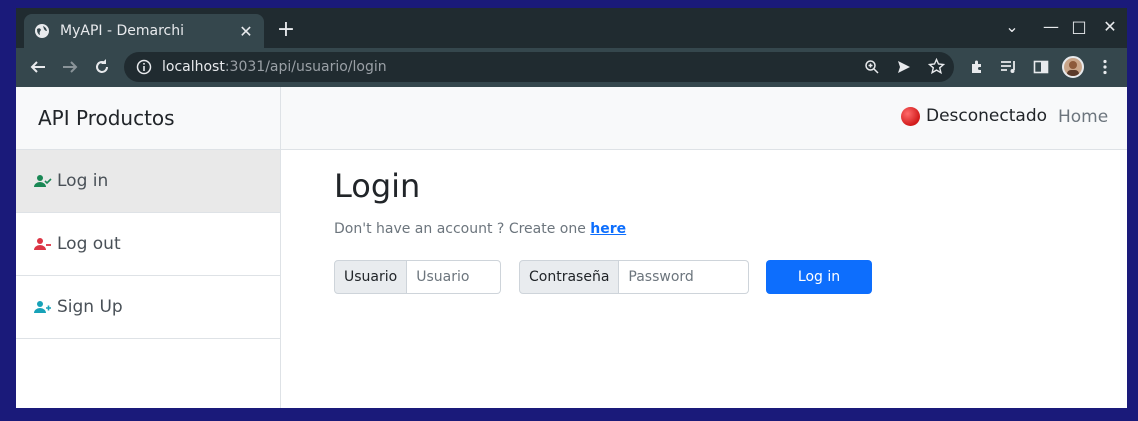 This screenshot has height=421, width=1138. Describe the element at coordinates (872, 67) in the screenshot. I see `zoom-icon` at that location.